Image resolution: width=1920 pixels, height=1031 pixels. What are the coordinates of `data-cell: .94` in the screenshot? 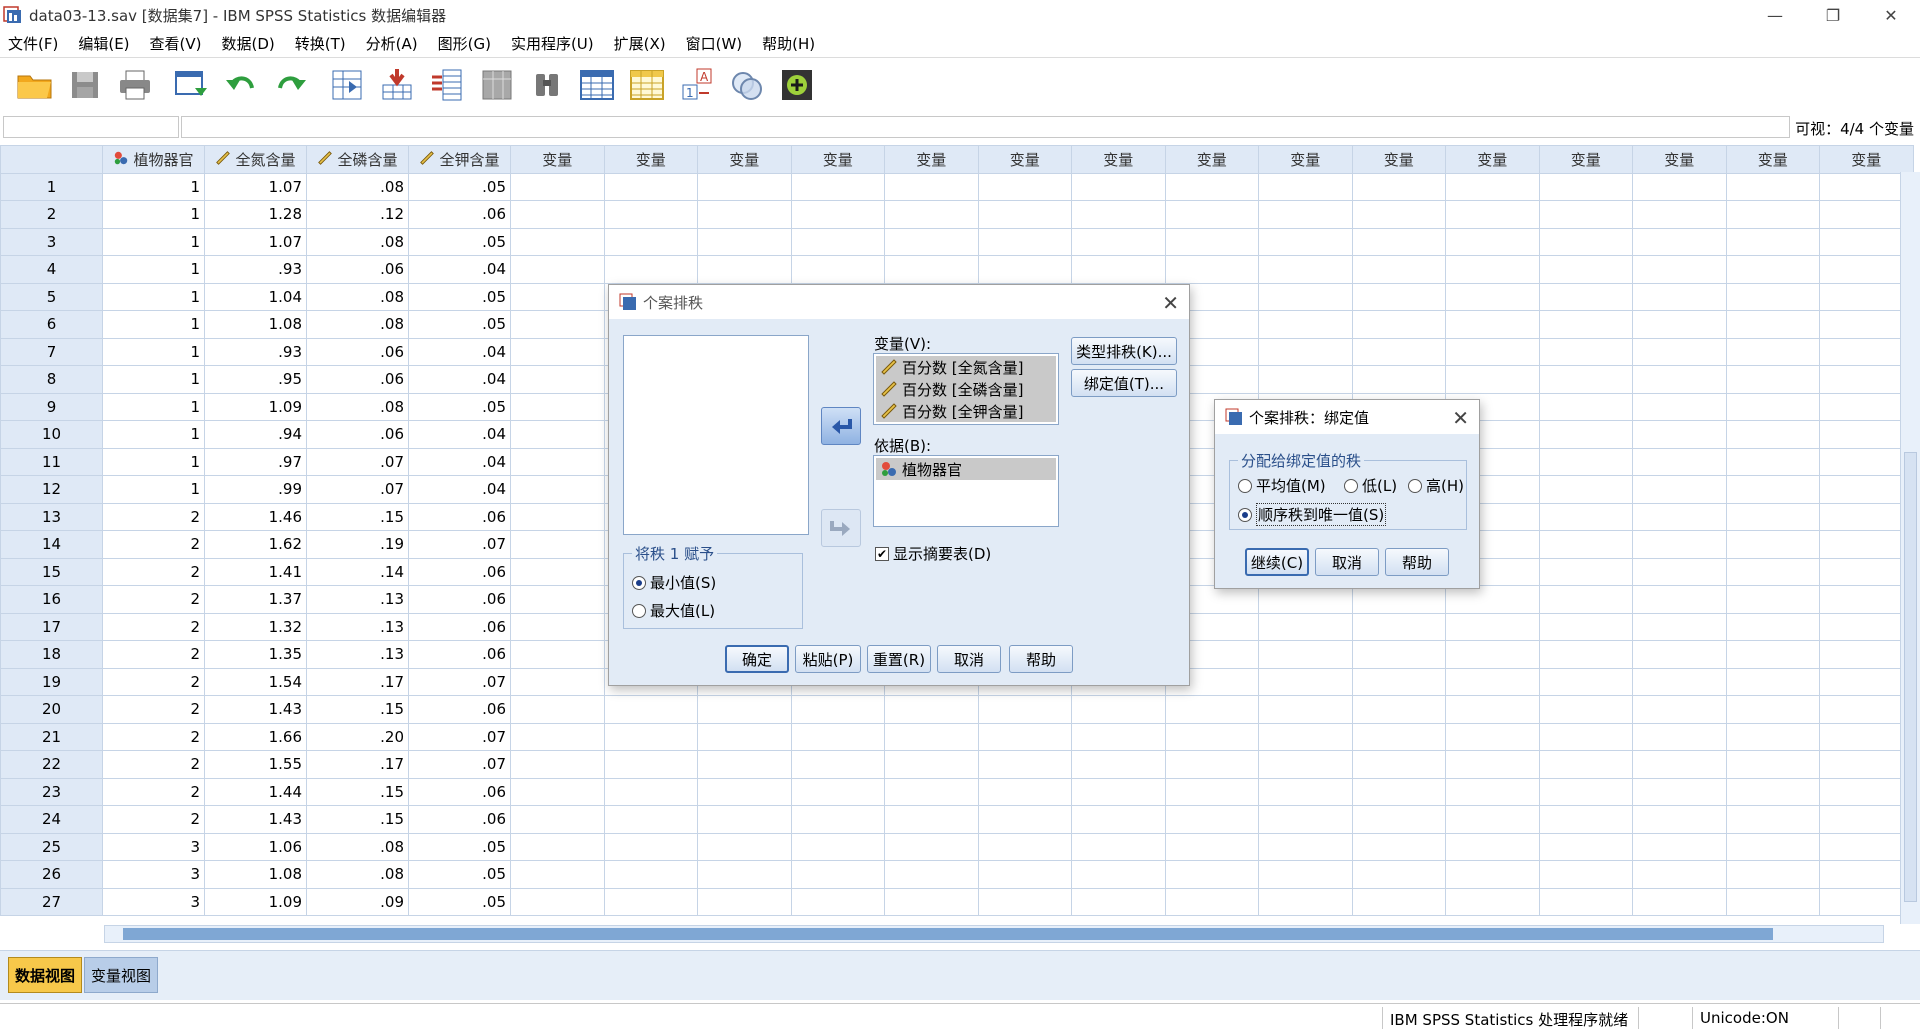 It's located at (255, 434).